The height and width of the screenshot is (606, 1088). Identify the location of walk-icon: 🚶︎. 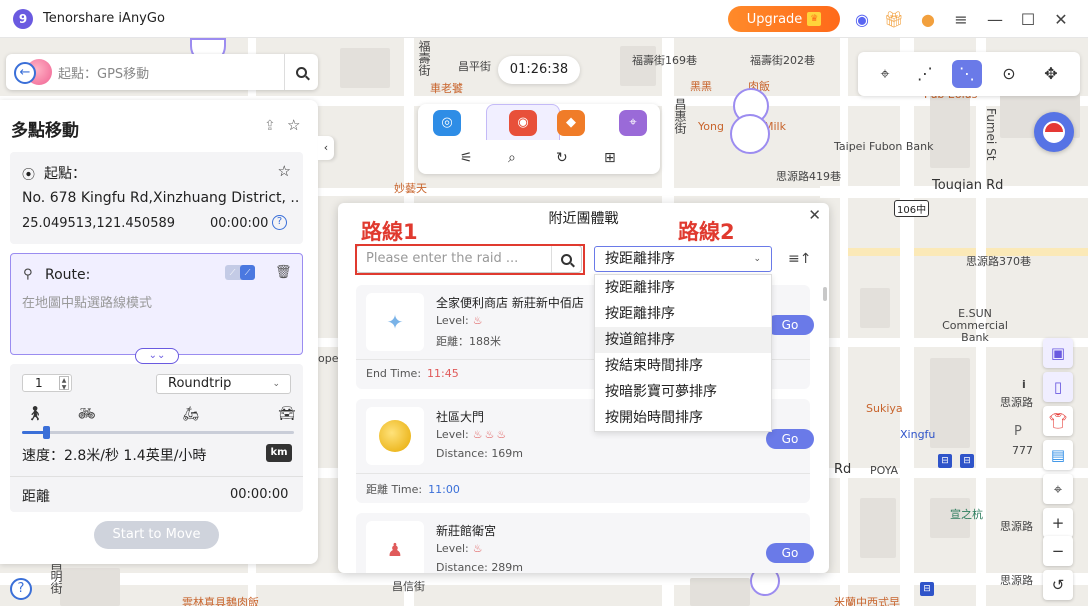
(35, 414).